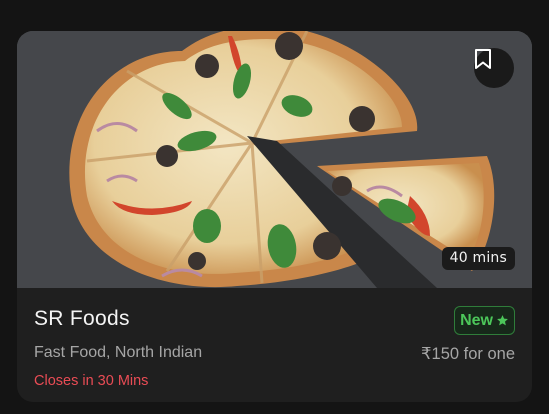 The height and width of the screenshot is (414, 549). I want to click on delivery-time-badge: 40 mins, so click(478, 258).